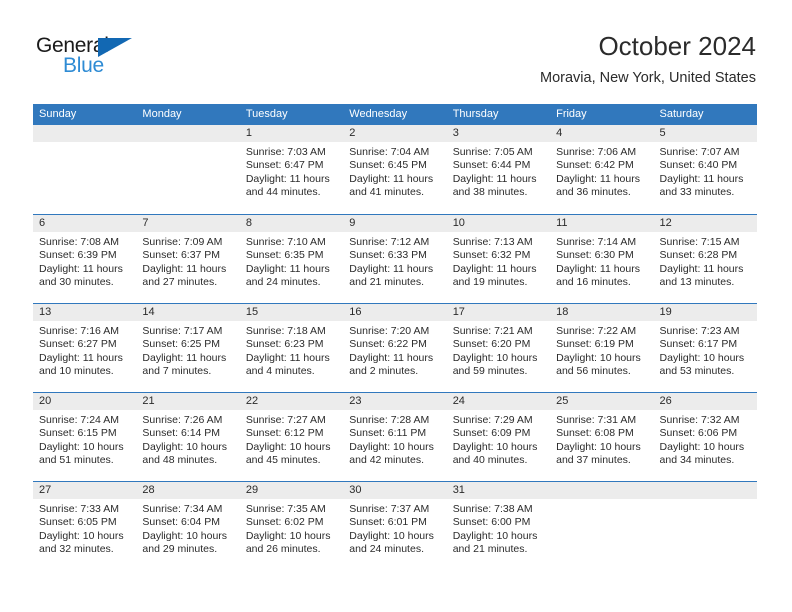 The image size is (792, 612). I want to click on day-number: 29, so click(291, 490).